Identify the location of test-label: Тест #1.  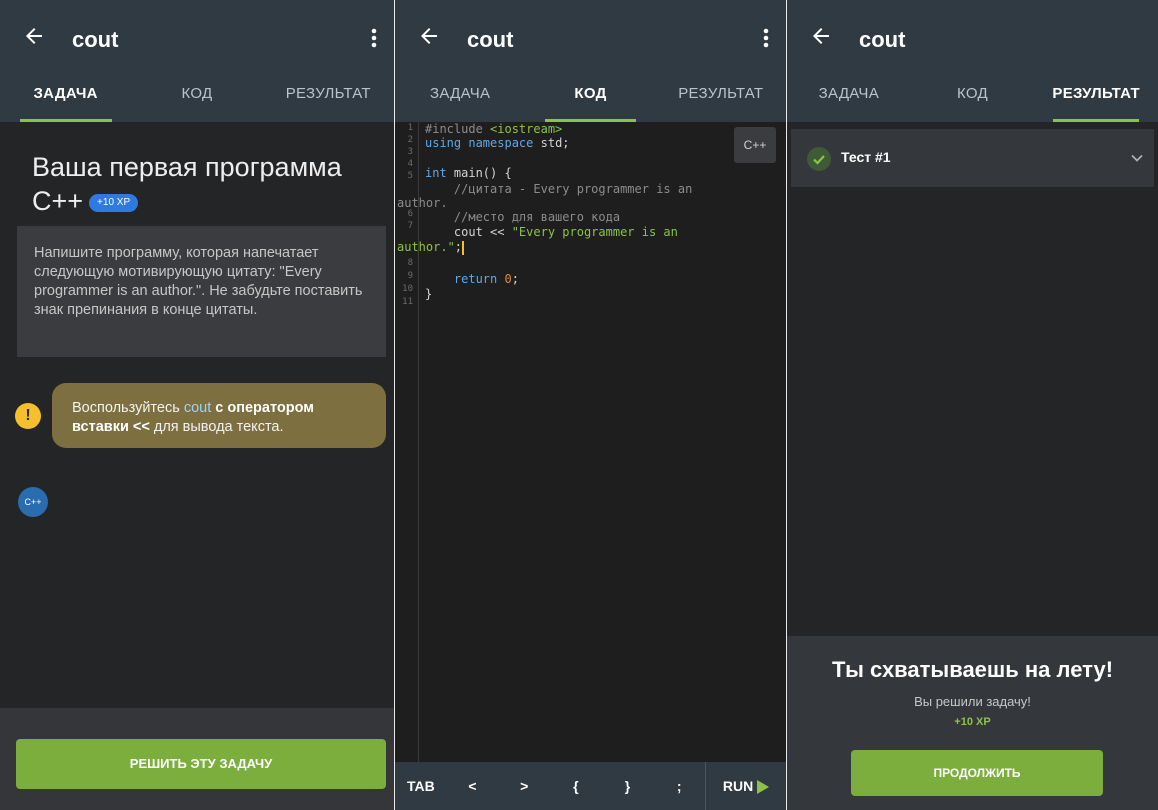
(866, 157).